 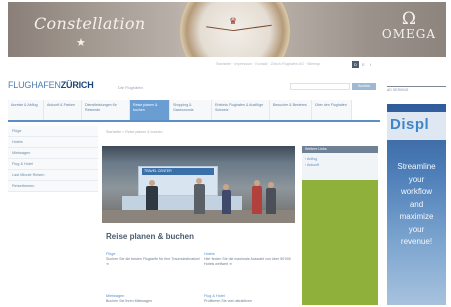 What do you see at coordinates (416, 166) in the screenshot?
I see `ad-copy-line: Streamline` at bounding box center [416, 166].